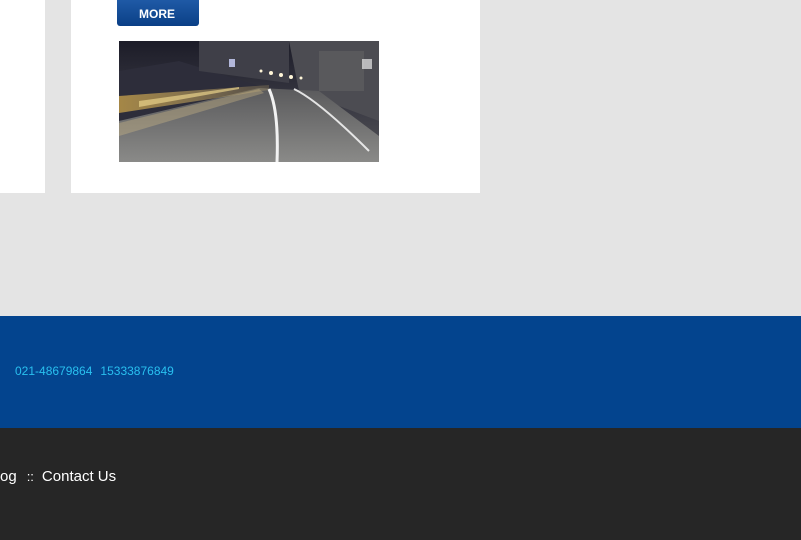  Describe the element at coordinates (22, 96) in the screenshot. I see `side-card` at that location.